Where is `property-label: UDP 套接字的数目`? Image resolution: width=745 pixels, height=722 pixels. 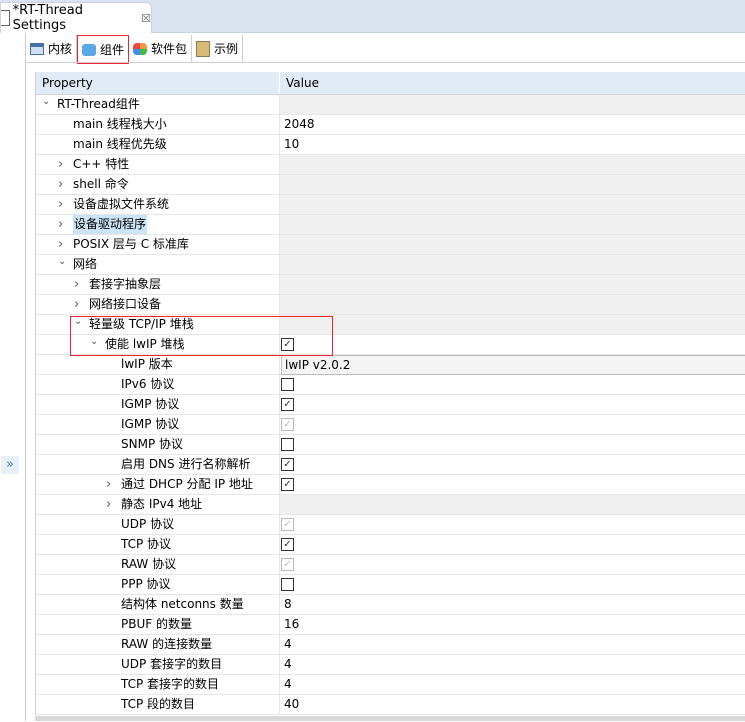
property-label: UDP 套接字的数目 is located at coordinates (172, 664).